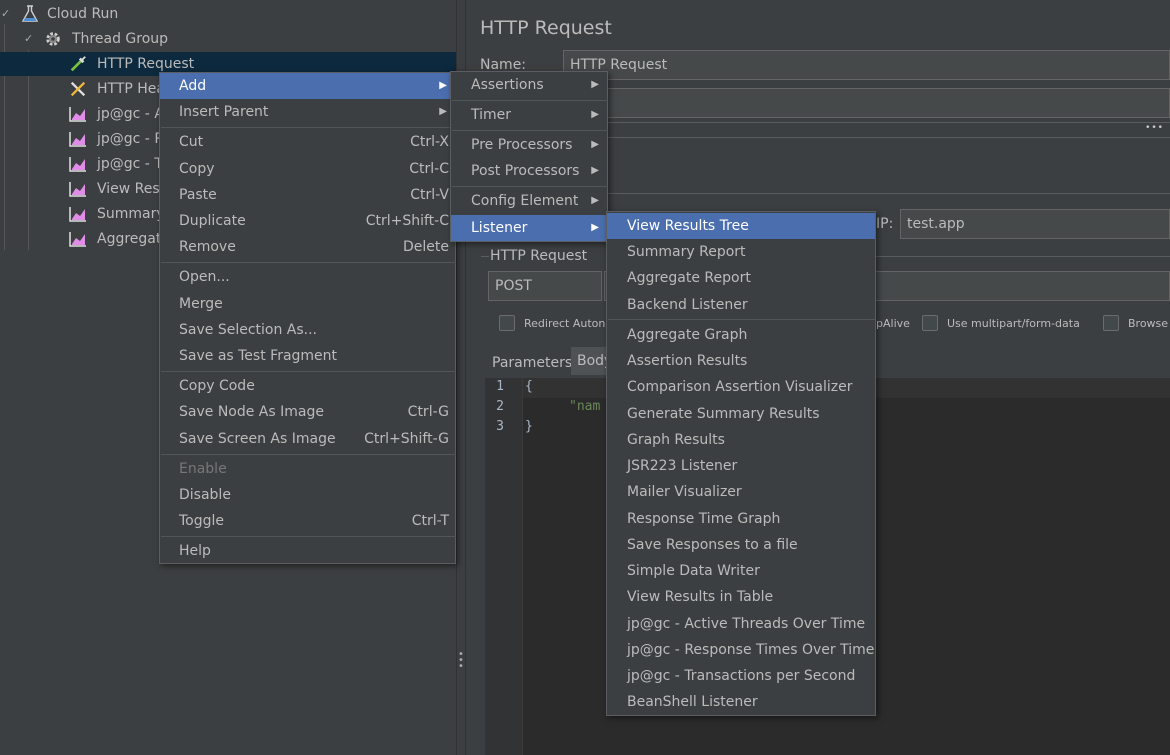 Image resolution: width=1170 pixels, height=755 pixels. What do you see at coordinates (82, 114) in the screenshot?
I see `tree-item-jpgc-active: jp@gc - A` at bounding box center [82, 114].